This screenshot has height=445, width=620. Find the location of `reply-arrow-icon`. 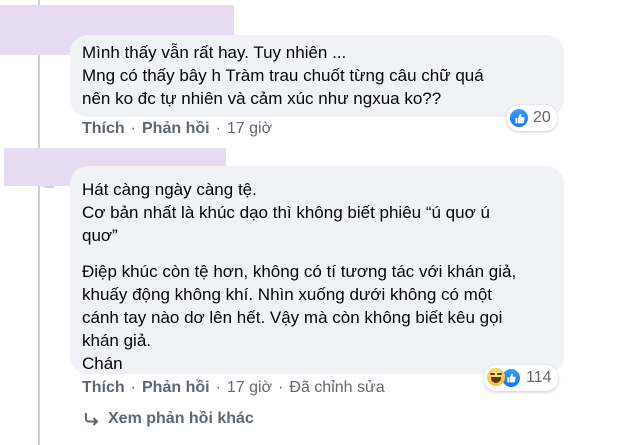

reply-arrow-icon is located at coordinates (92, 419).